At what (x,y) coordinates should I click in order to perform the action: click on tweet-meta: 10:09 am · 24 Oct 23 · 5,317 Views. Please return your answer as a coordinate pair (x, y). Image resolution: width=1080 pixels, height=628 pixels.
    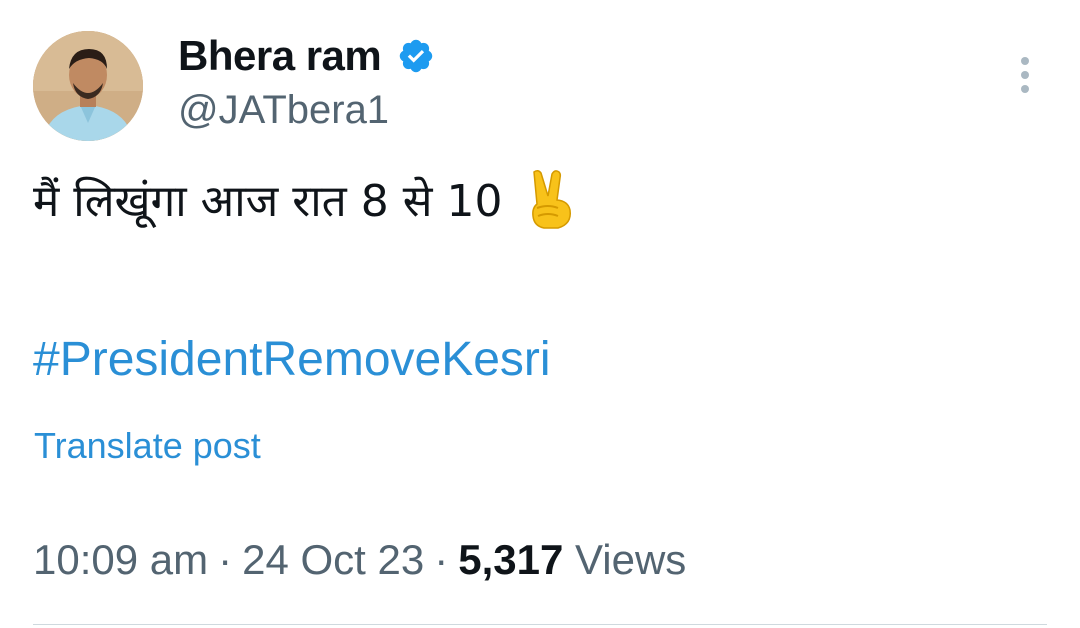
    Looking at the image, I should click on (359, 560).